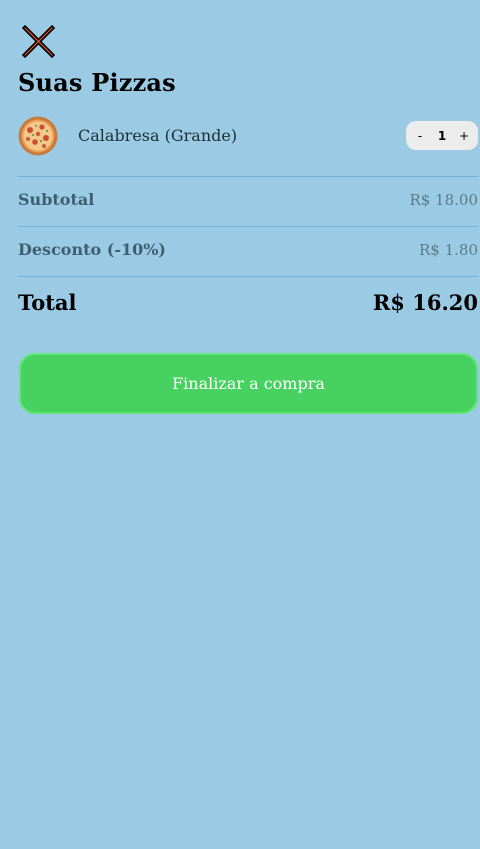 The width and height of the screenshot is (480, 849). Describe the element at coordinates (248, 136) in the screenshot. I see `cart-item: Calabresa (Grande) - 1 +` at that location.